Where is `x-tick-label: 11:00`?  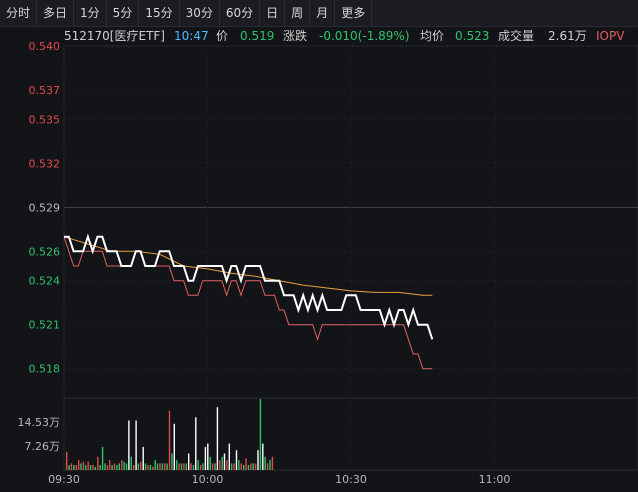
x-tick-label: 11:00 is located at coordinates (495, 479).